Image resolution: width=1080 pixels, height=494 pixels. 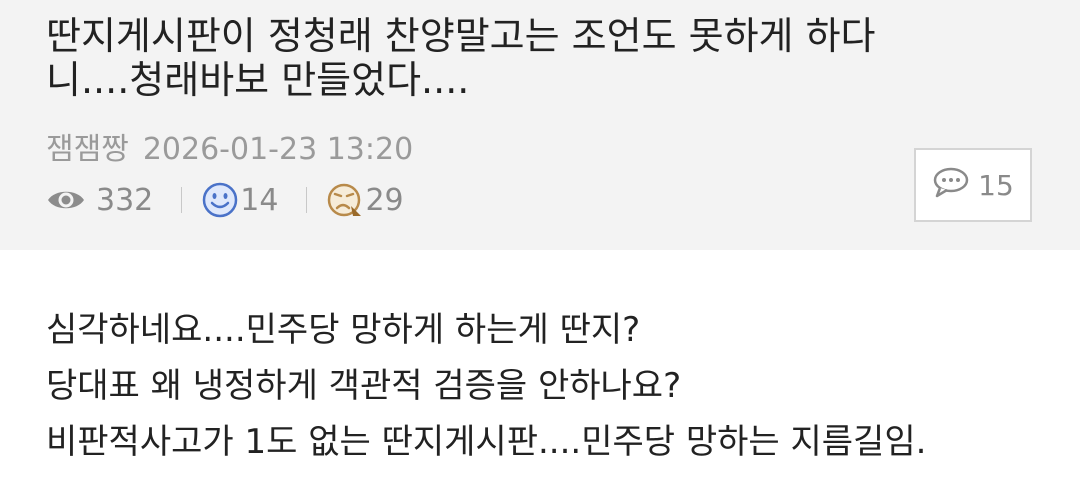 I want to click on likes-stat: 14, so click(x=240, y=200).